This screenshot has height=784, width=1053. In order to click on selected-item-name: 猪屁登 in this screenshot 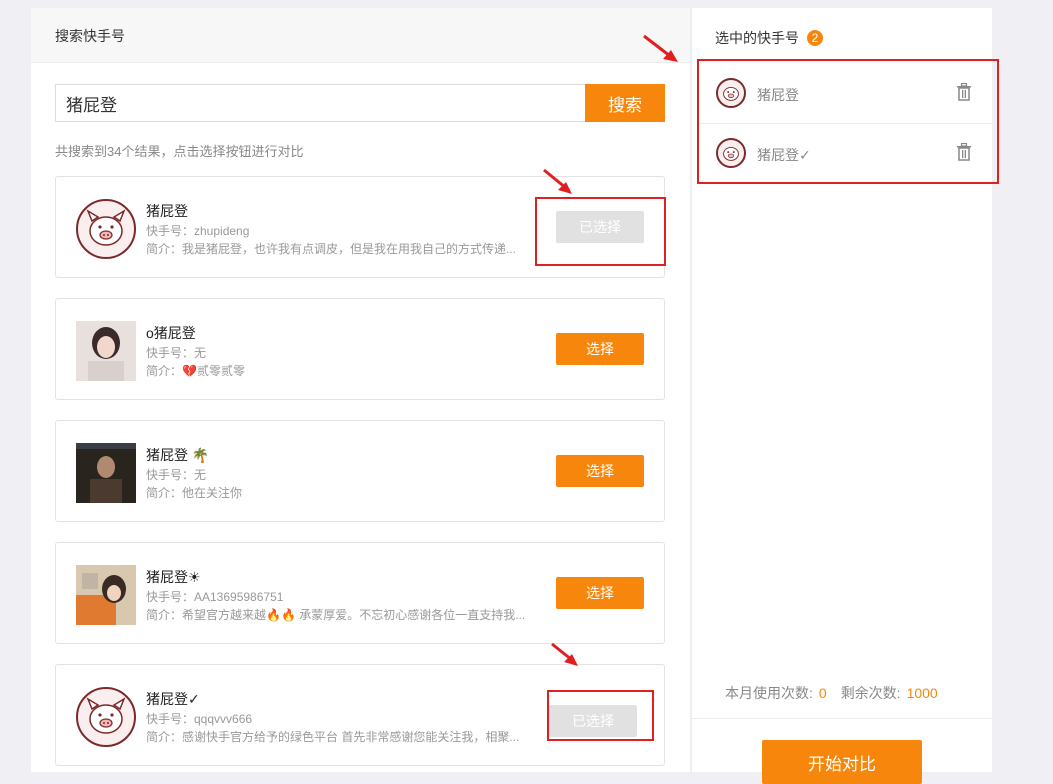, I will do `click(778, 95)`.